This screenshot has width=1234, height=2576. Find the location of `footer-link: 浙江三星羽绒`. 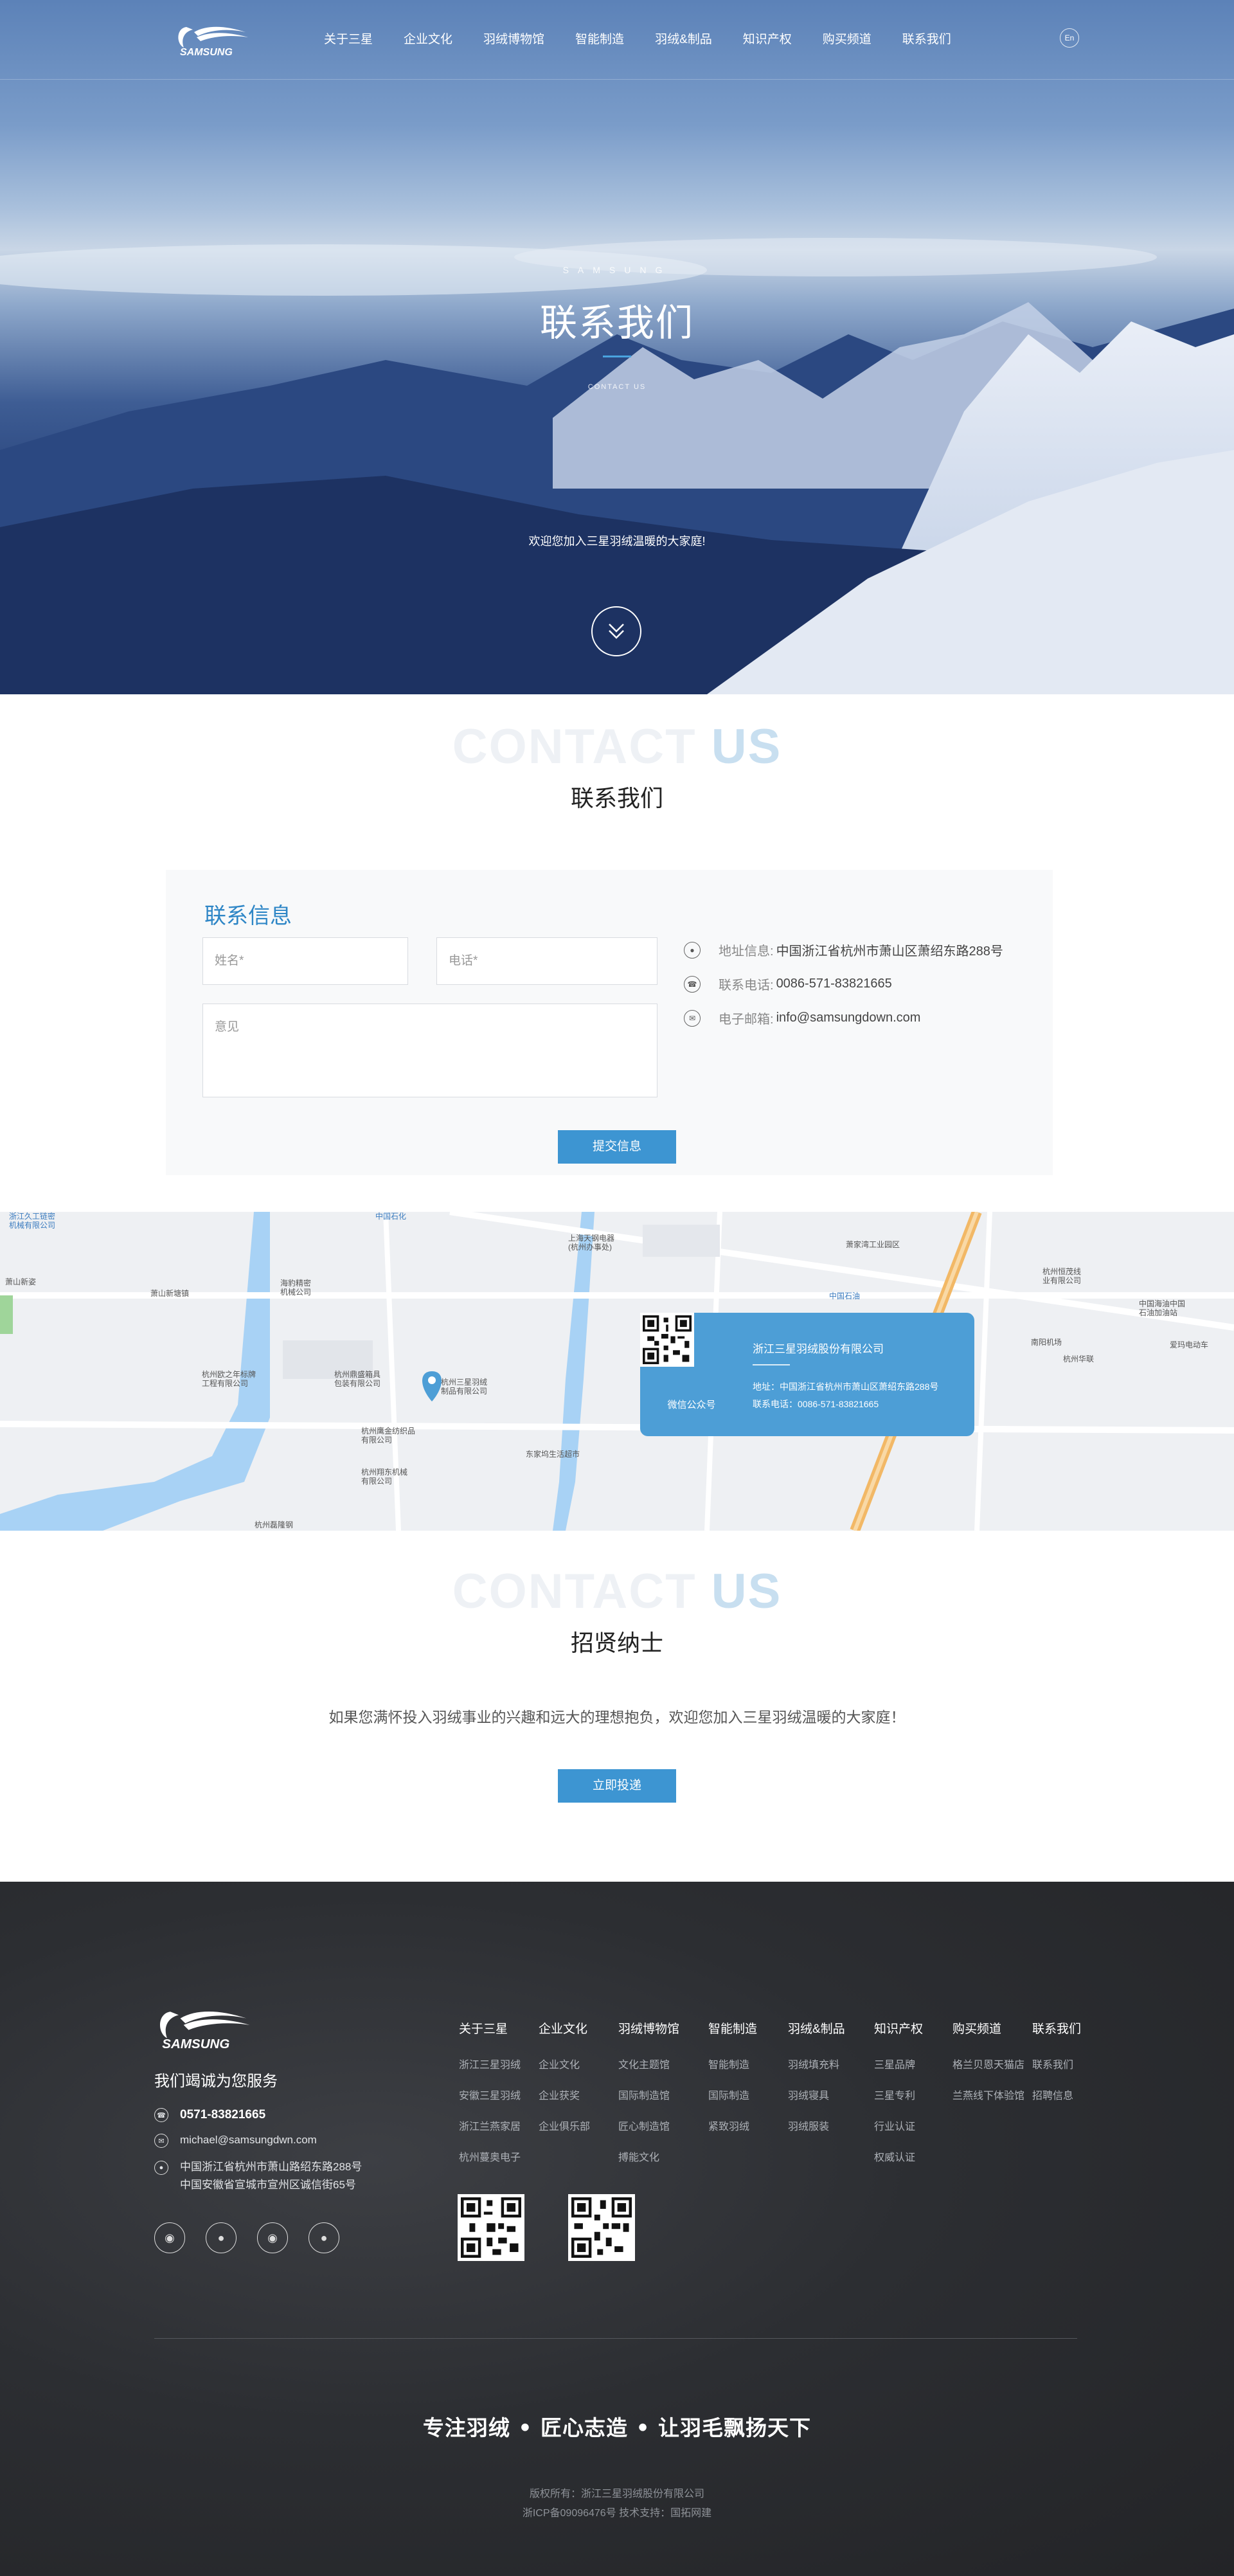

footer-link: 浙江三星羽绒 is located at coordinates (499, 2063).